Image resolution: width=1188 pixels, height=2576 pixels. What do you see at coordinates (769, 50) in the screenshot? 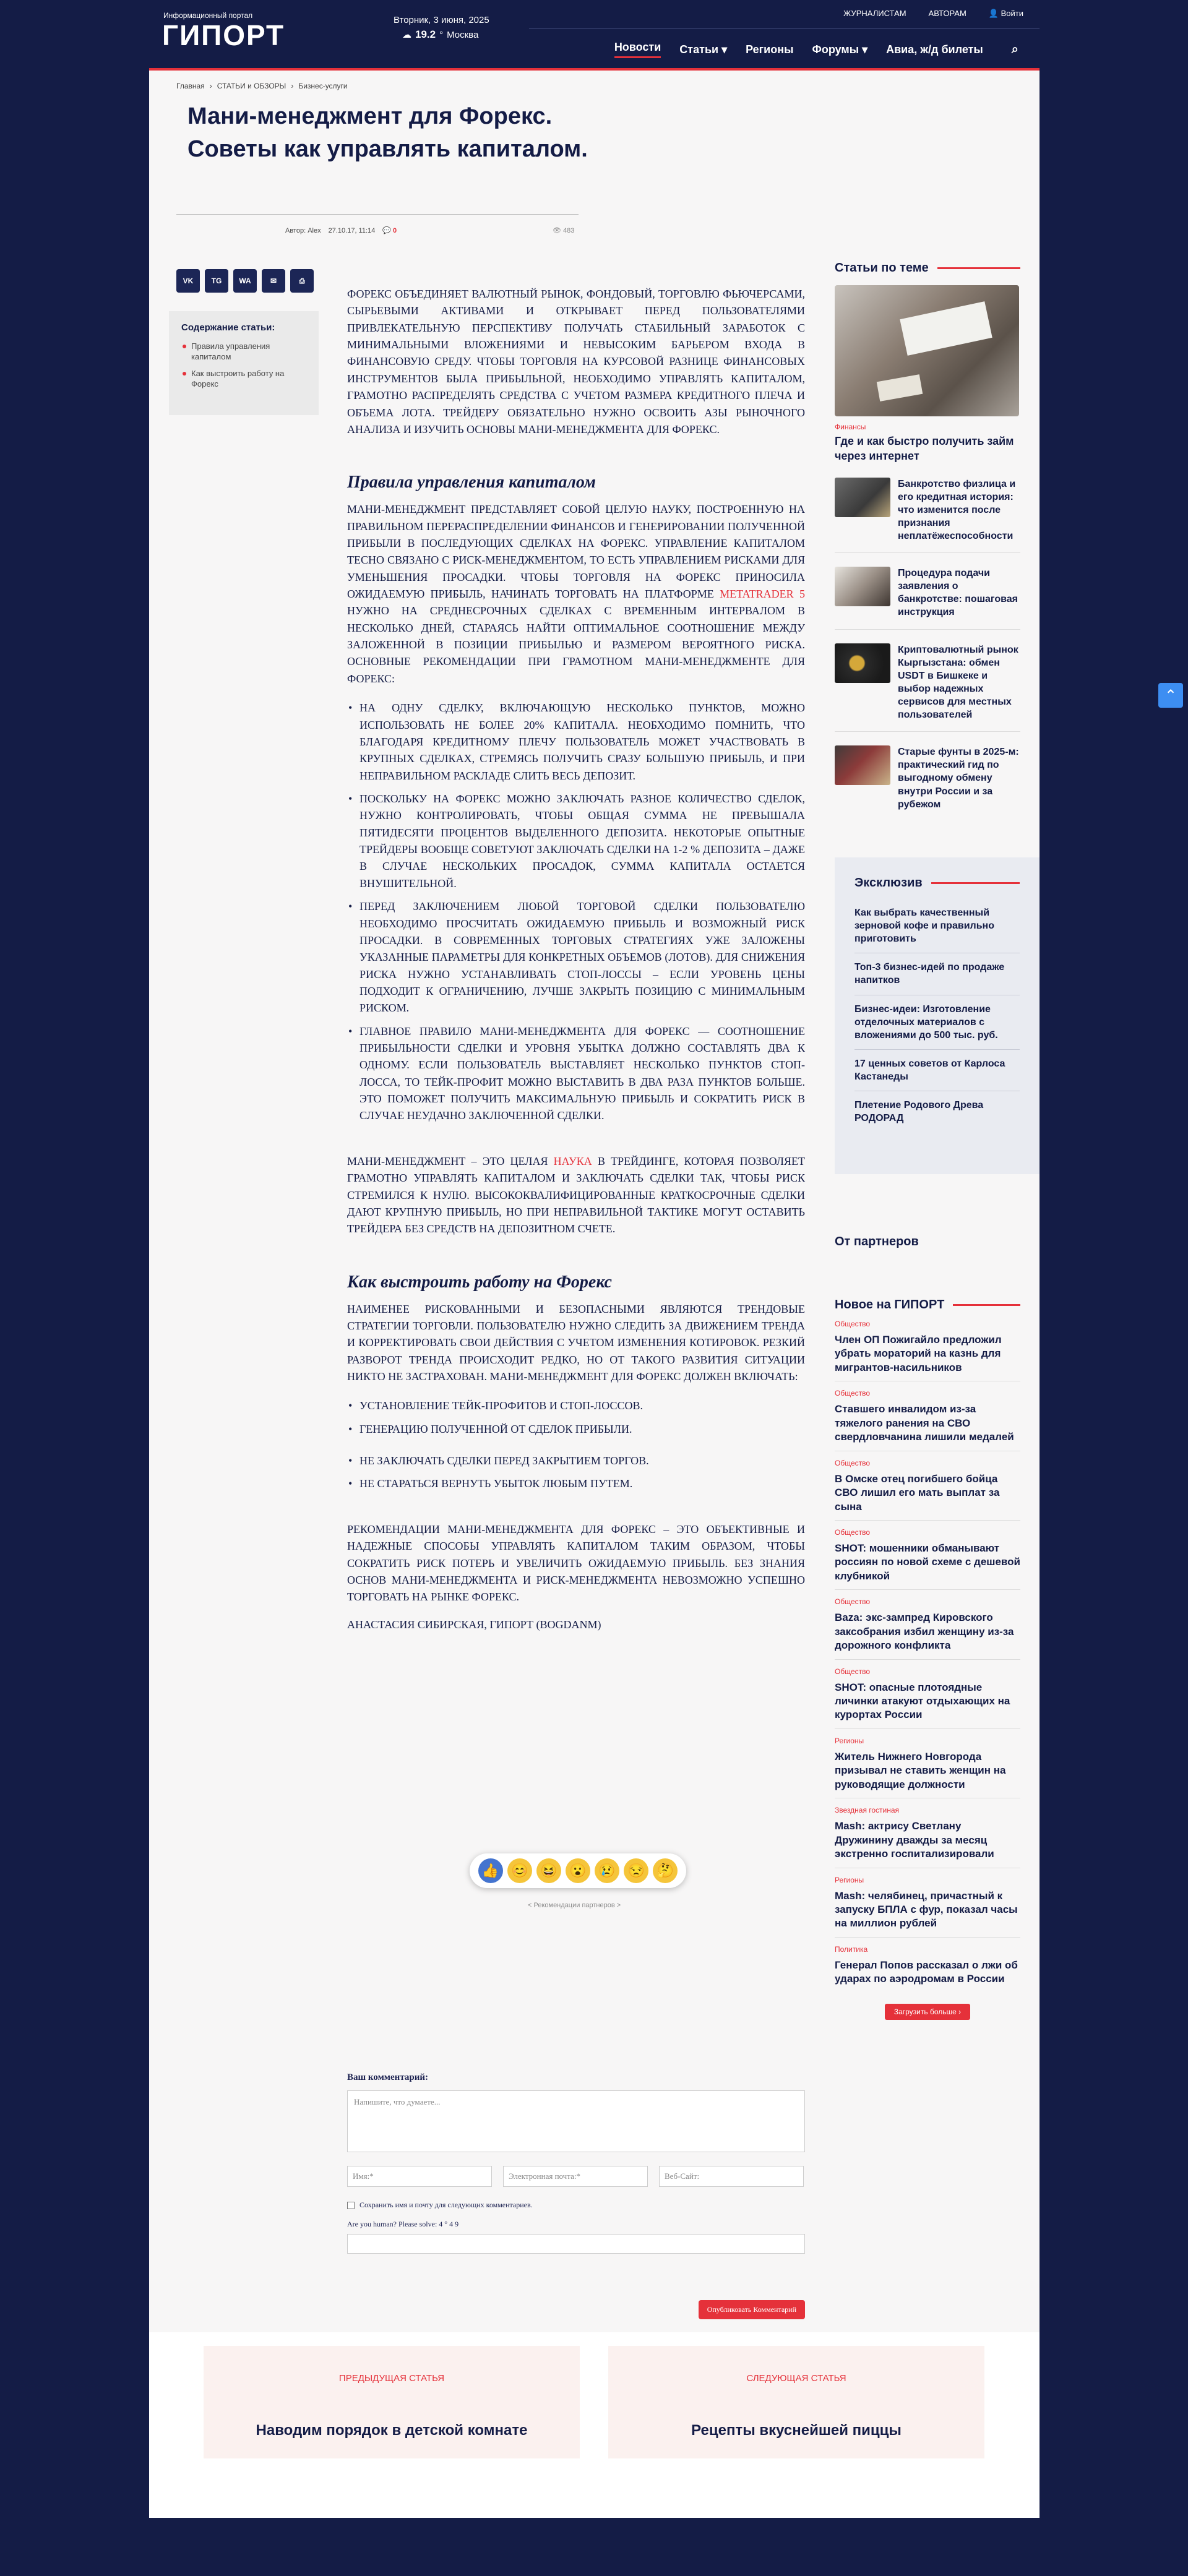
I see `nav-regions: Регионы` at bounding box center [769, 50].